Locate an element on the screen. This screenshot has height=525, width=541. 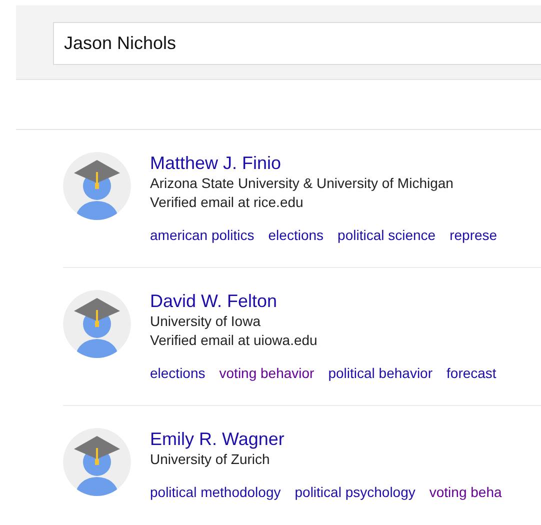
author-info: Verified email at rice.edu is located at coordinates (227, 202).